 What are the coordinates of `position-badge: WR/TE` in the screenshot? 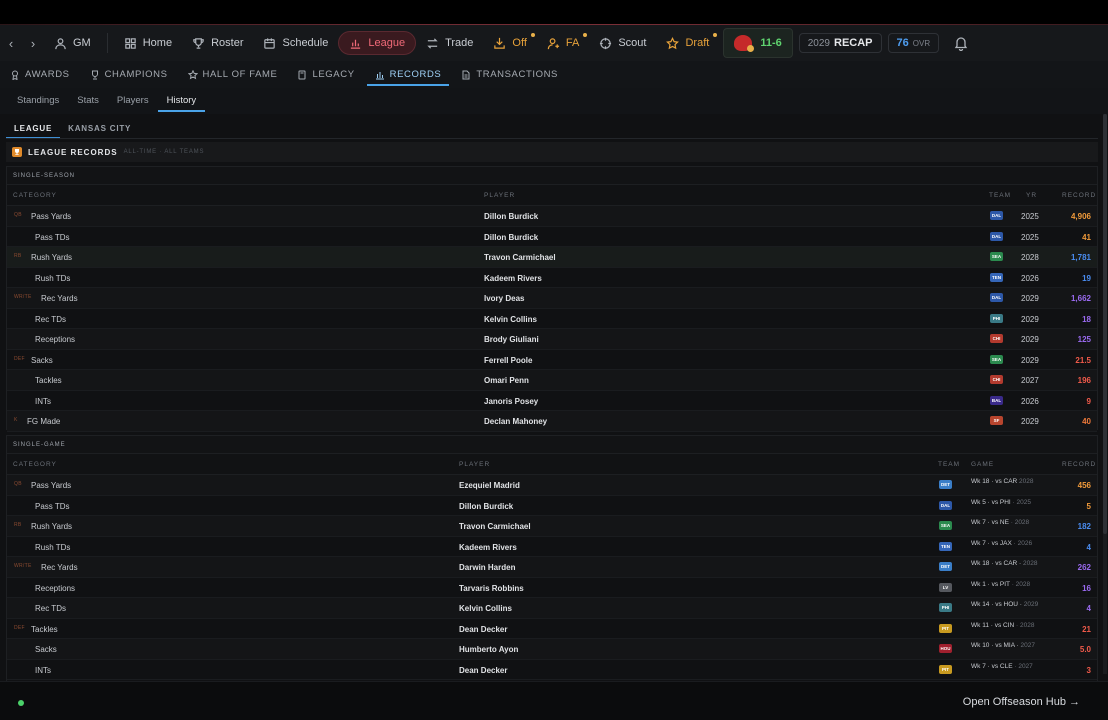 It's located at (23, 297).